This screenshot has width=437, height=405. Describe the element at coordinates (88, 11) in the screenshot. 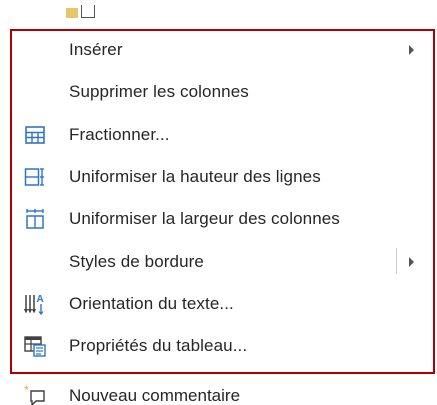

I see `checkbox-icon` at that location.